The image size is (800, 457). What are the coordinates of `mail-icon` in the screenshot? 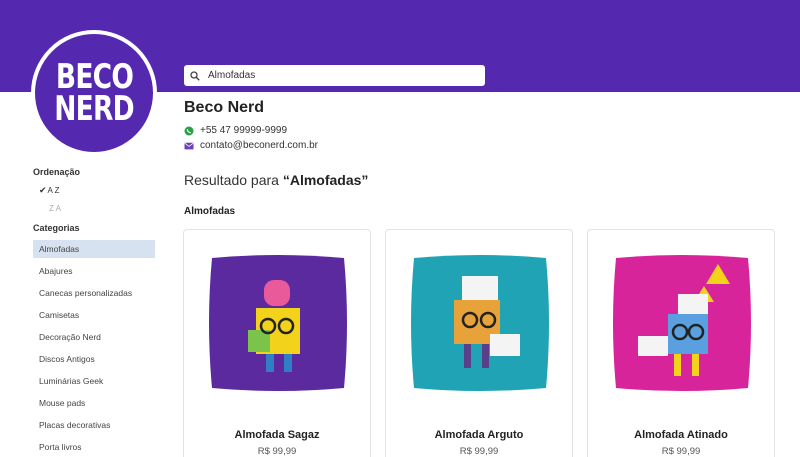 It's located at (189, 145).